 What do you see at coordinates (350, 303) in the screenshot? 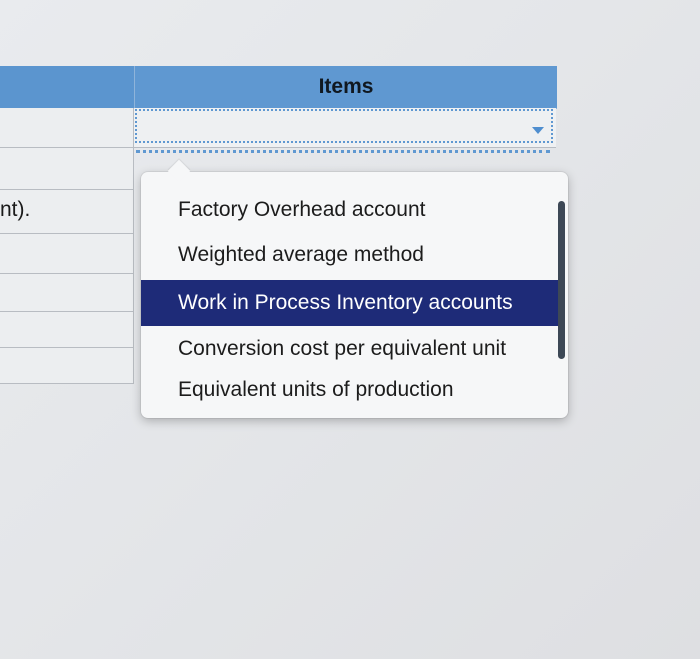
I see `dropdown-option-selected: Work in Process Inventory accounts` at bounding box center [350, 303].